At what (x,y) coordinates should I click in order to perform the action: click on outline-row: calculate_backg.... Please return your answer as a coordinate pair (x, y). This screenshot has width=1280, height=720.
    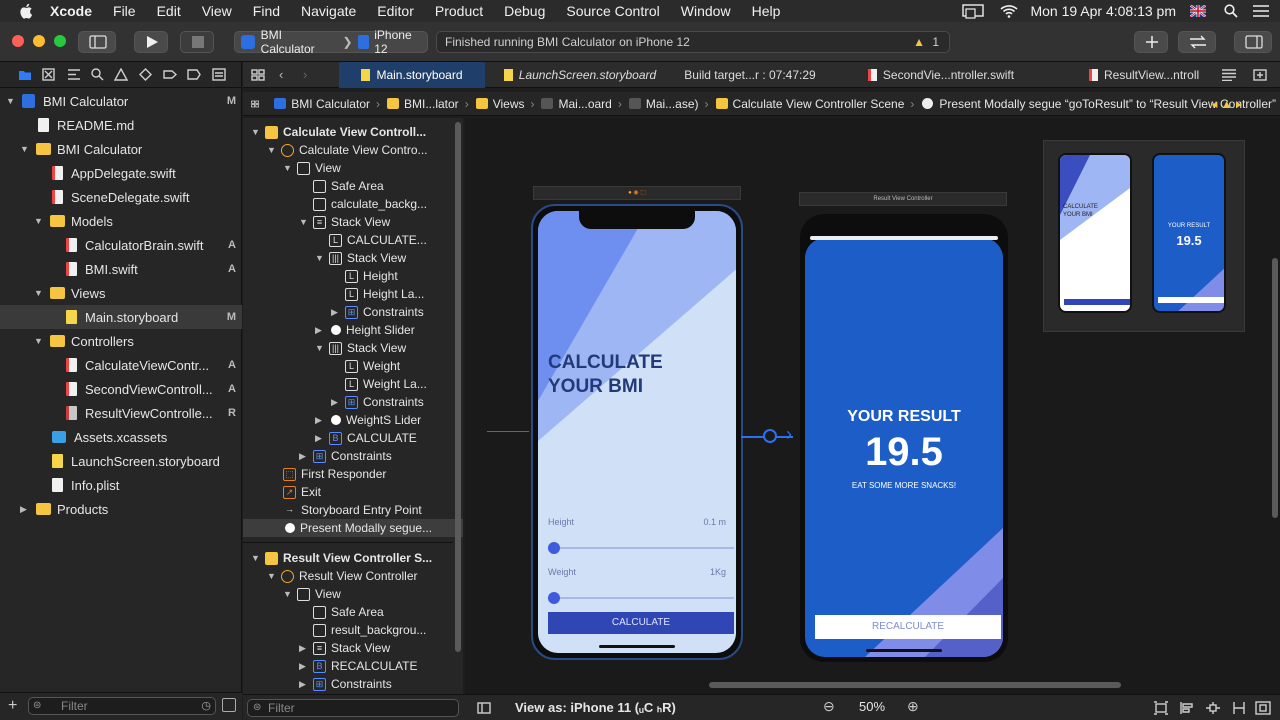
    Looking at the image, I should click on (353, 204).